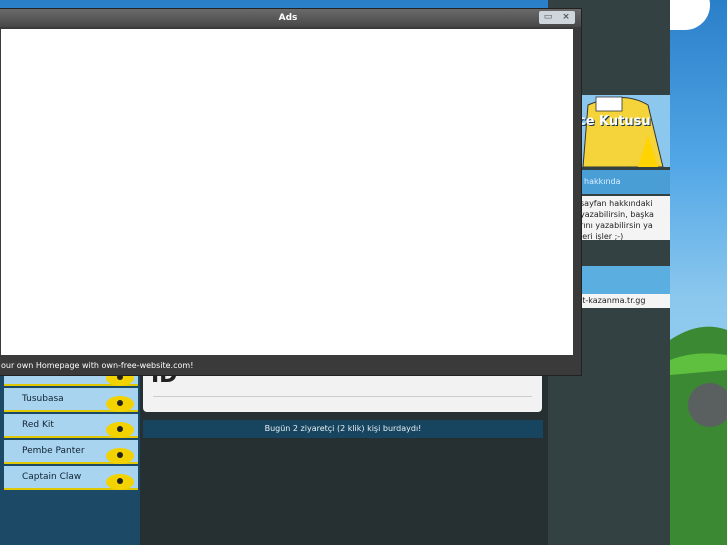 This screenshot has height=545, width=727. I want to click on window-controls: ▭ ×, so click(557, 17).